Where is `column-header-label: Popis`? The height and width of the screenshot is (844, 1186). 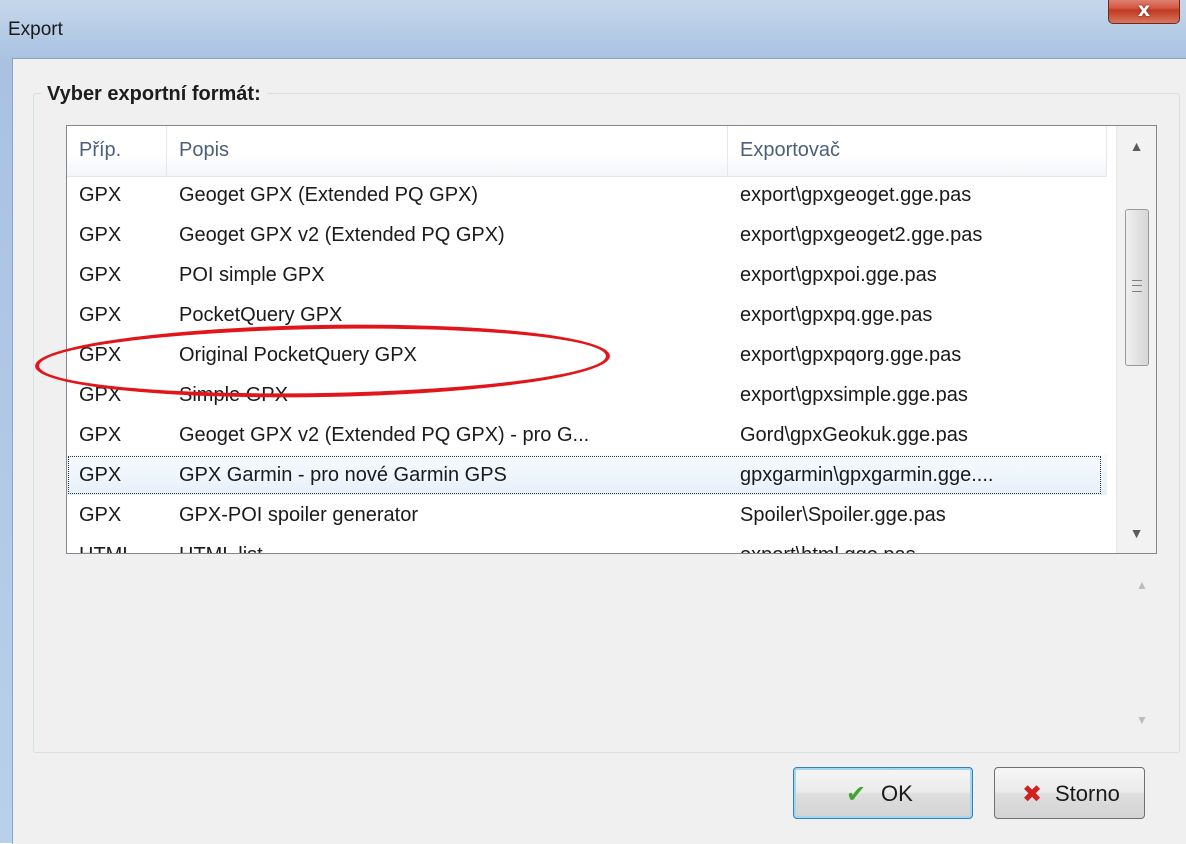 column-header-label: Popis is located at coordinates (204, 150).